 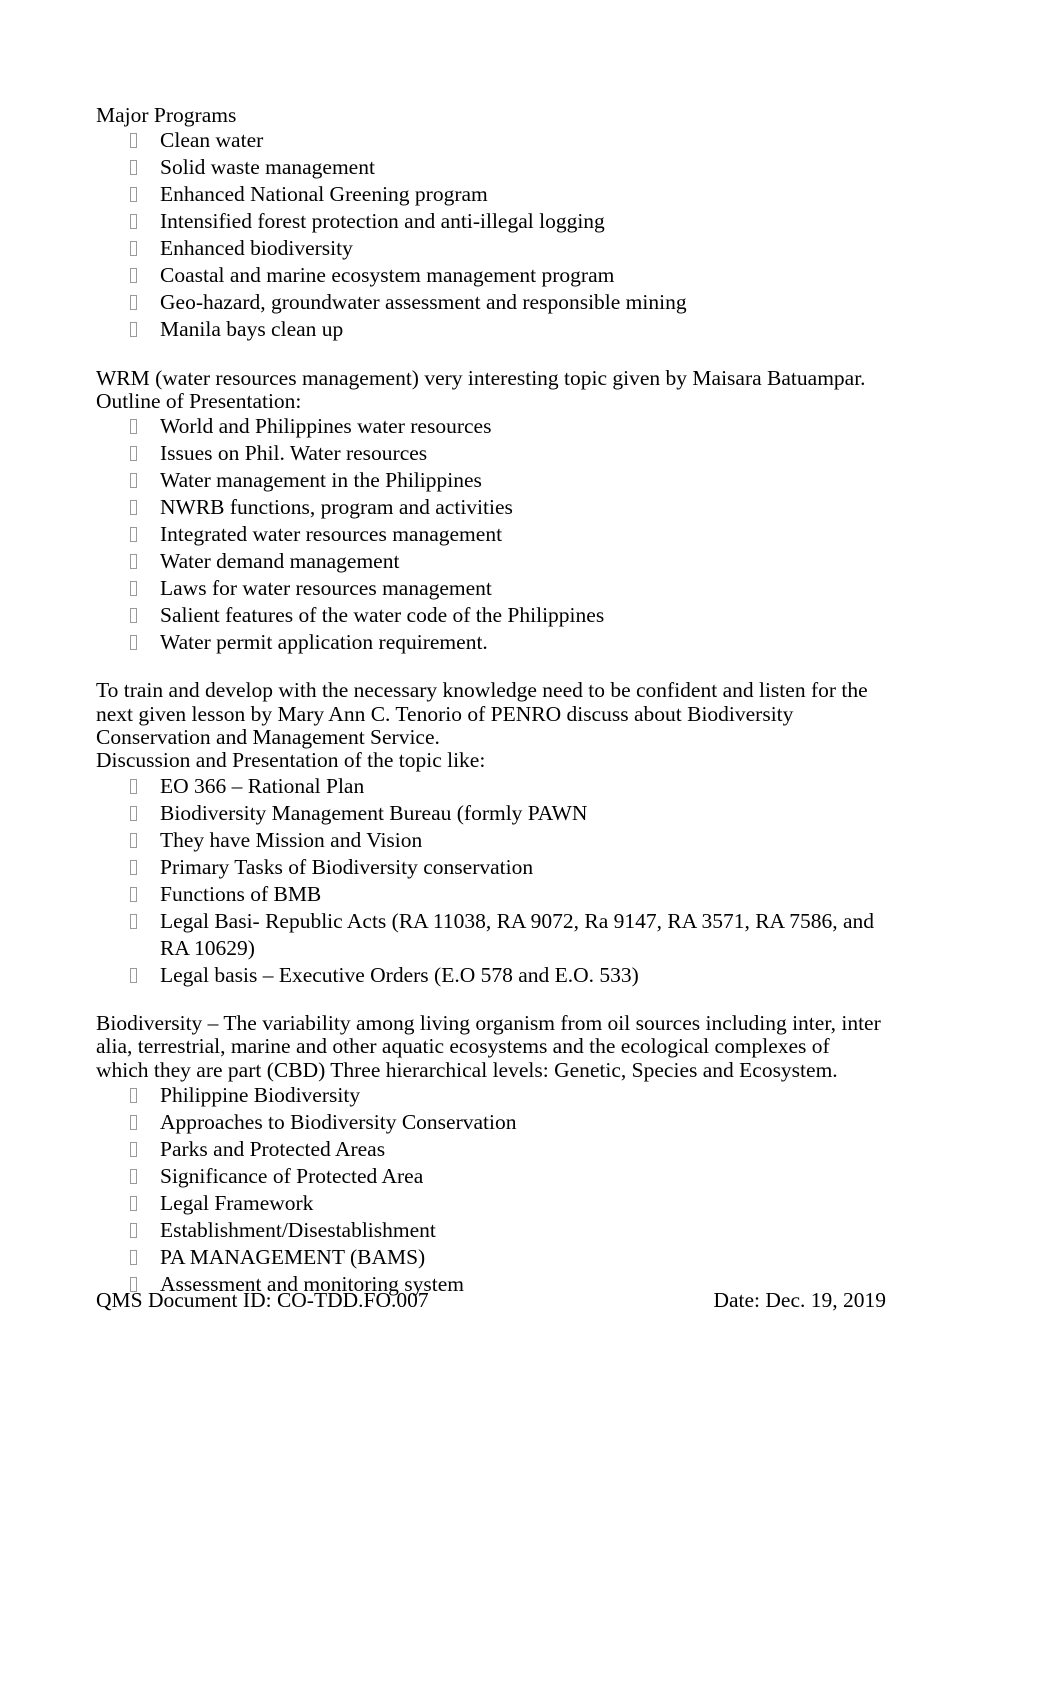 I want to click on section-heading: Outline of Presentation:, so click(x=199, y=400).